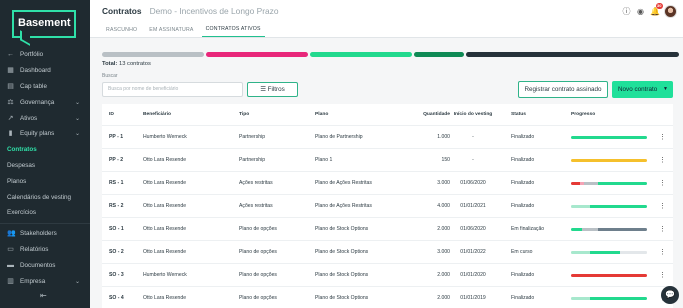  What do you see at coordinates (432, 114) in the screenshot?
I see `col-quantity: Quantidade` at bounding box center [432, 114].